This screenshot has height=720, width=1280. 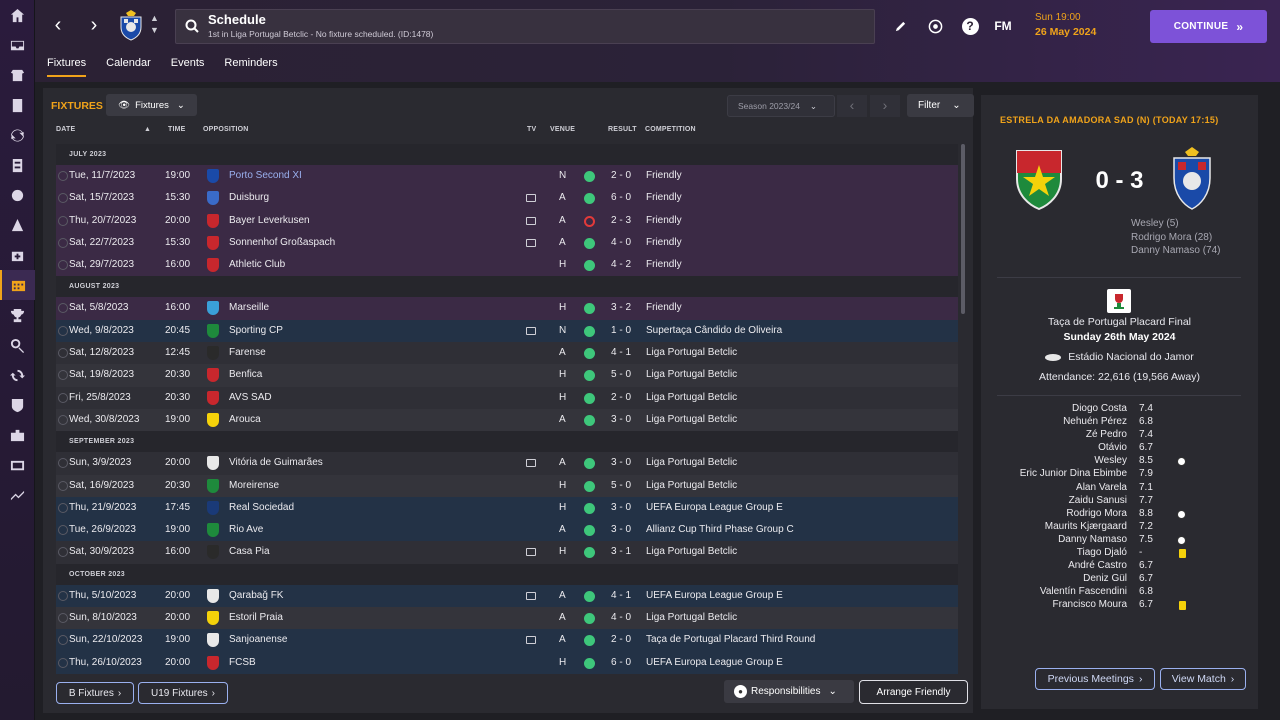 I want to click on club-info-icon, so click(x=17, y=405).